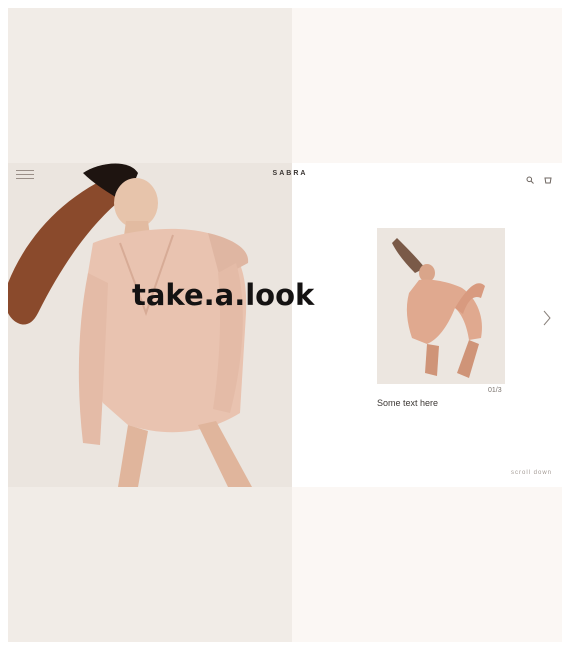  I want to click on background-block-bottom-right, so click(427, 564).